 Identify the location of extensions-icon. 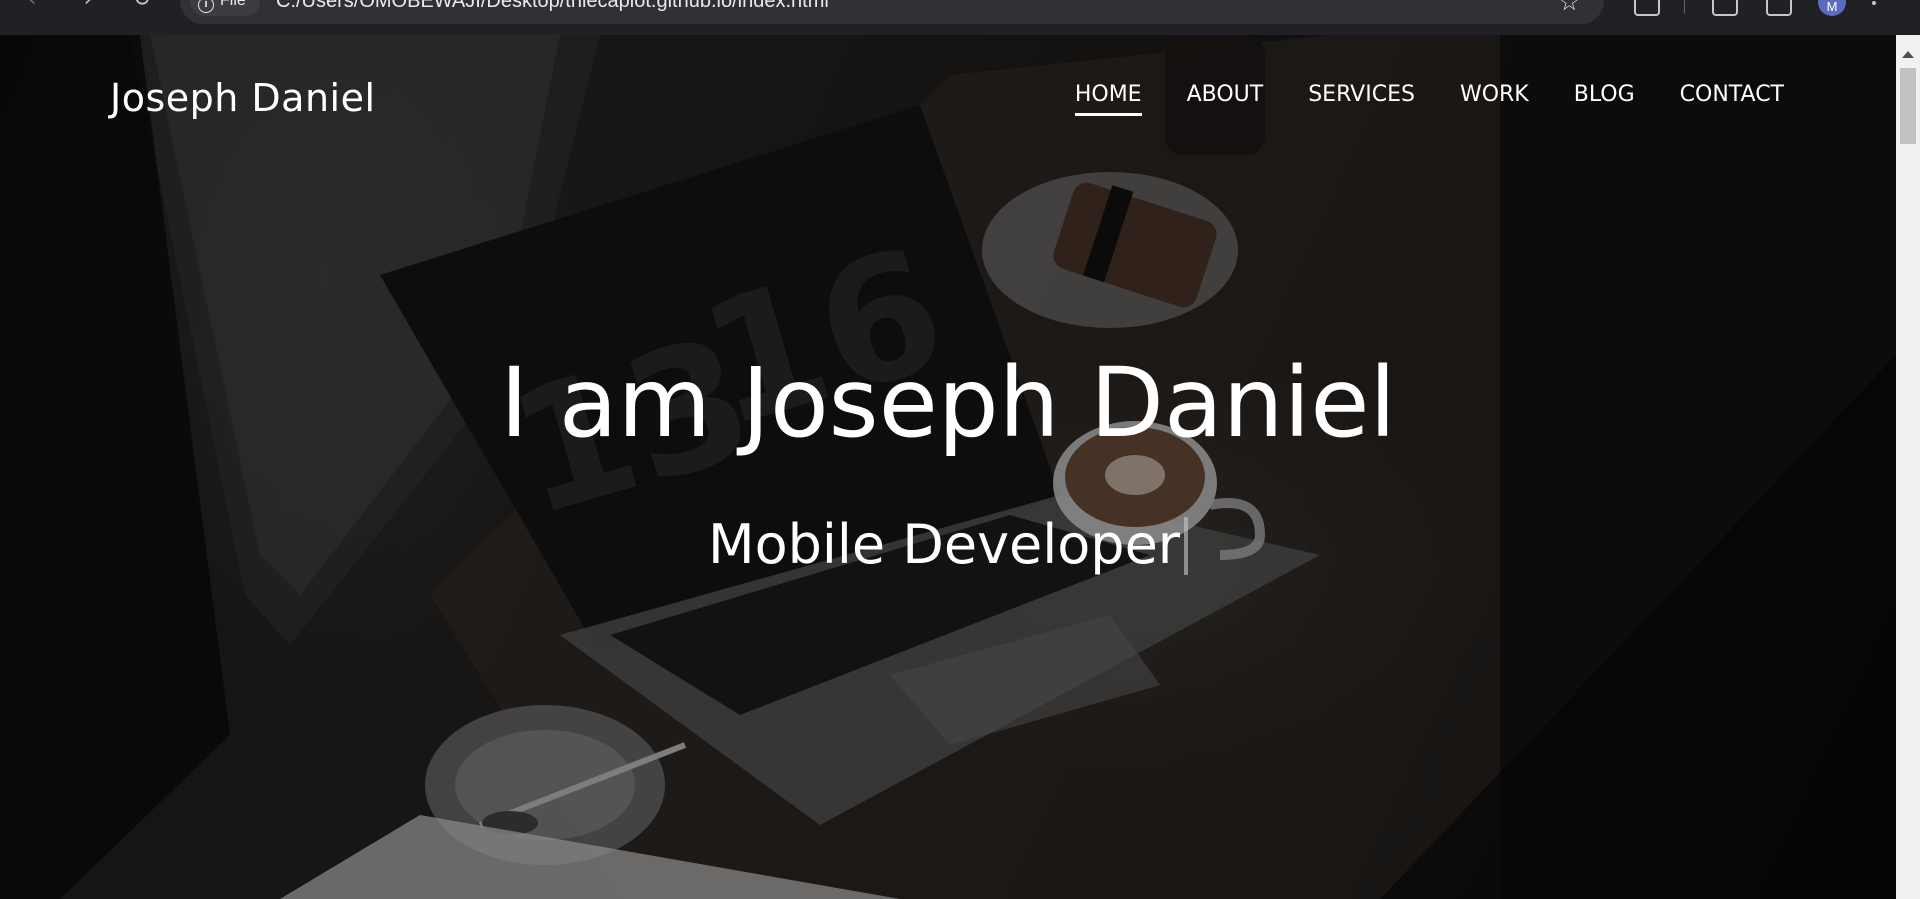
(1647, 8).